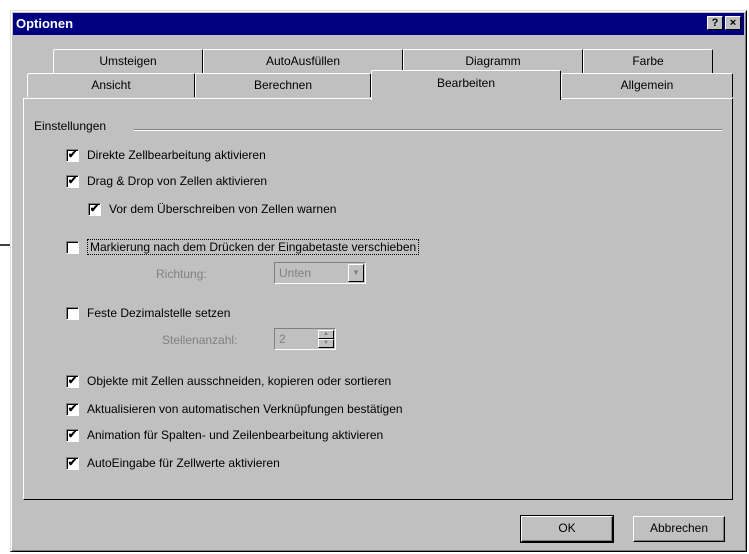  I want to click on places-label: Stellenanzahl:, so click(200, 340).